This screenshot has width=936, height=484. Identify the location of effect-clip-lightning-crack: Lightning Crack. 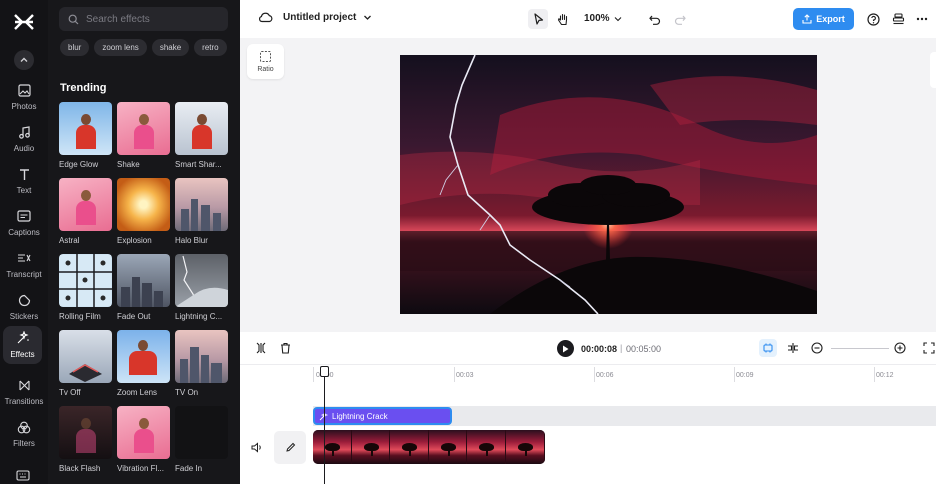
(382, 416).